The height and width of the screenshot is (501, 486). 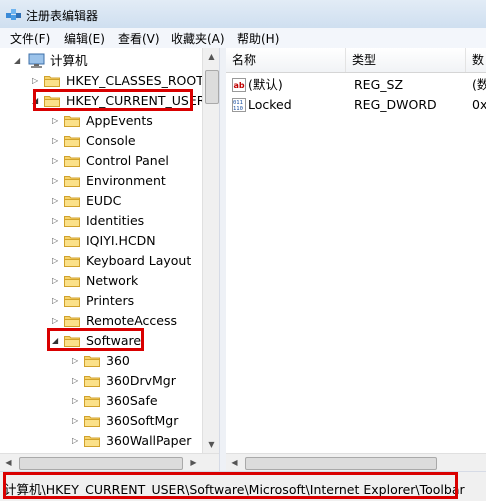 What do you see at coordinates (239, 105) in the screenshot?
I see `binary-value-icon: 011 110` at bounding box center [239, 105].